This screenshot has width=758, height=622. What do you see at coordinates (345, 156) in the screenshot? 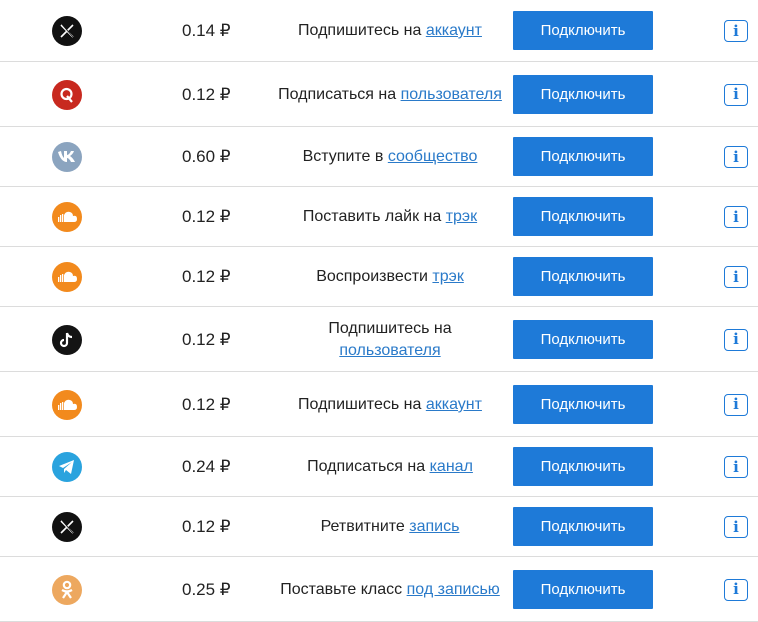
I see `task-text: Вступите в` at bounding box center [345, 156].